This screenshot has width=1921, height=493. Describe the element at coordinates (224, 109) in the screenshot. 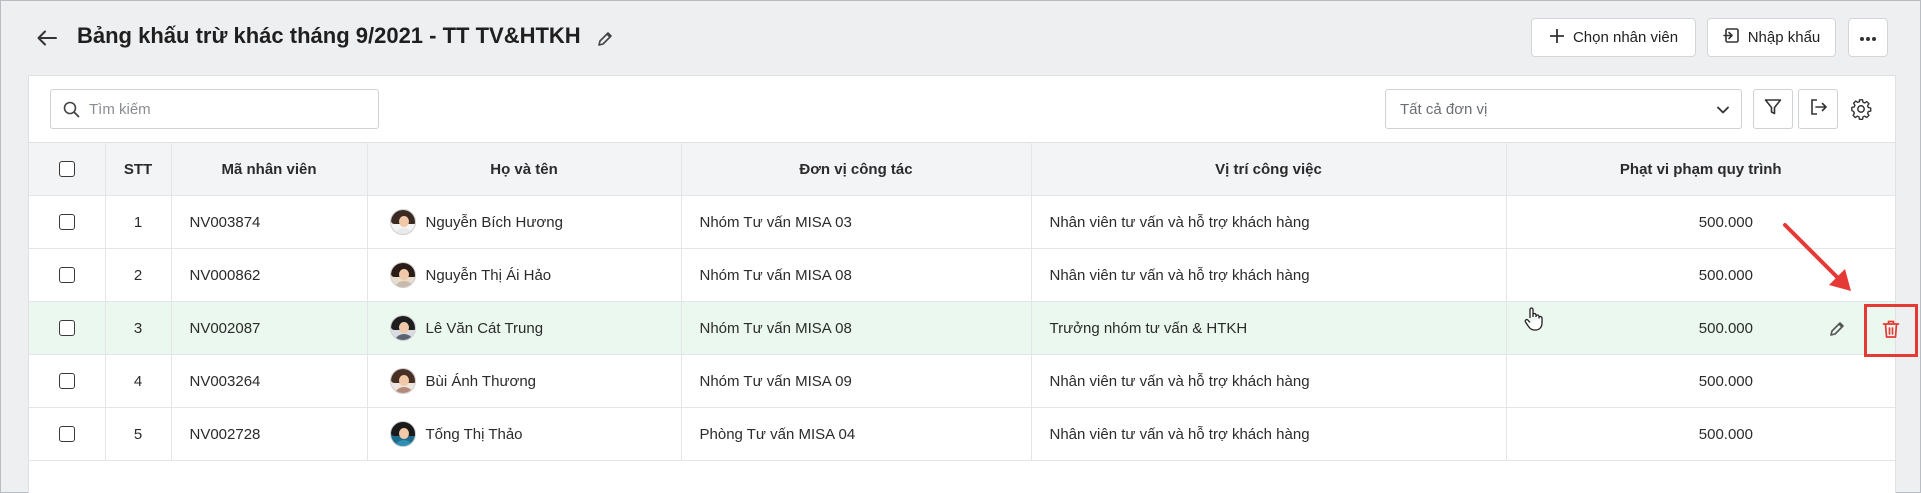

I see `search-input` at that location.